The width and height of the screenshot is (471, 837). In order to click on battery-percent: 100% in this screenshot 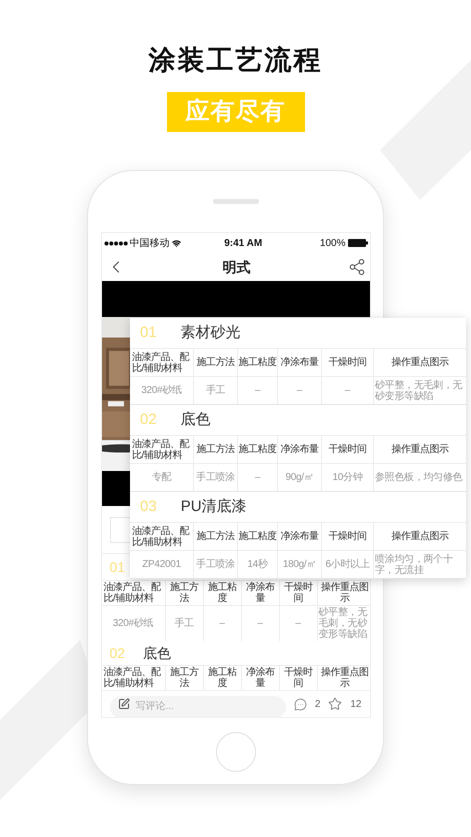, I will do `click(333, 243)`.